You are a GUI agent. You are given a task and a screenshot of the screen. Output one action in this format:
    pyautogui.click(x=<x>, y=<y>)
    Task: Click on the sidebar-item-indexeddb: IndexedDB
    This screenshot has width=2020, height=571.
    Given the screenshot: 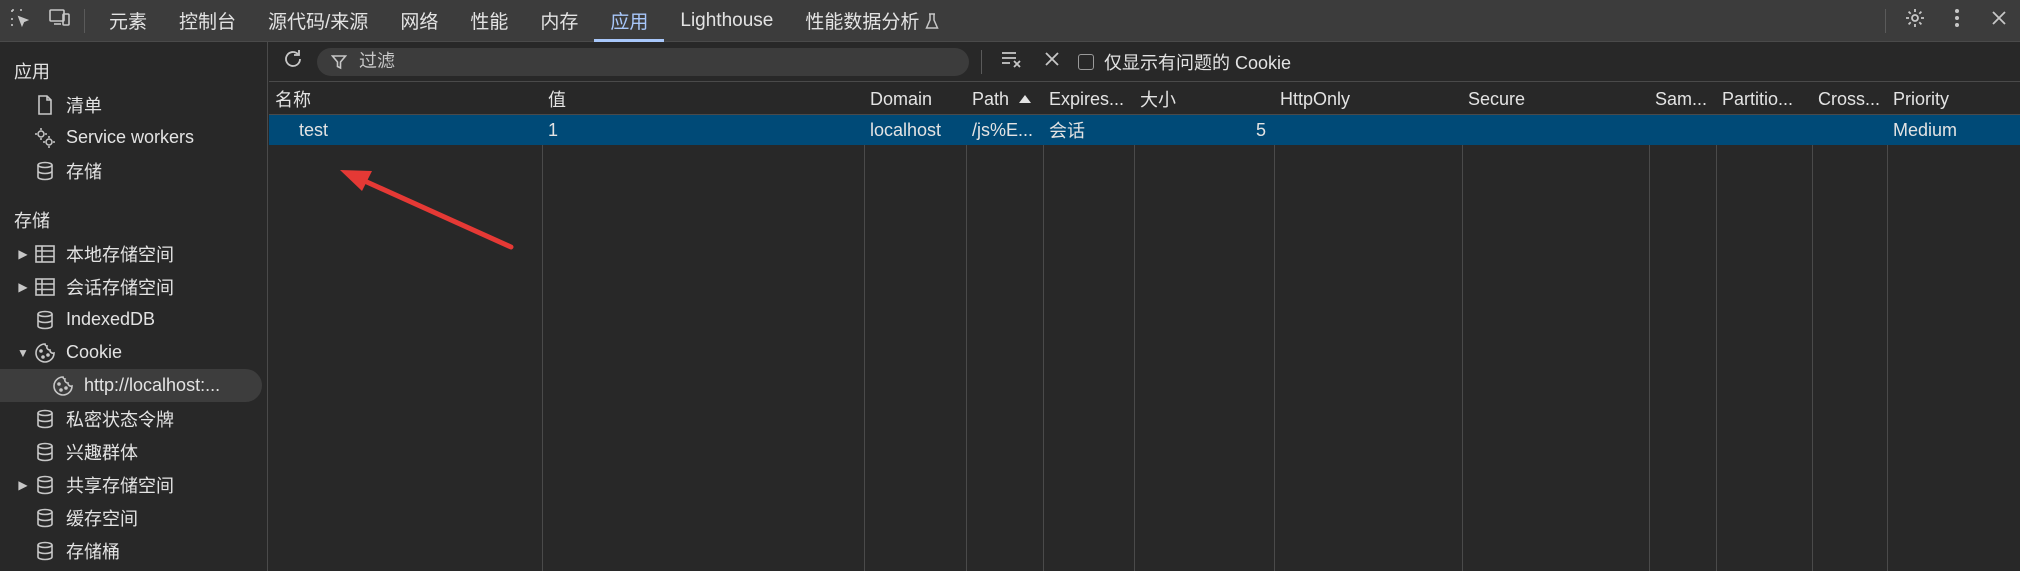 What is the action you would take?
    pyautogui.click(x=133, y=319)
    